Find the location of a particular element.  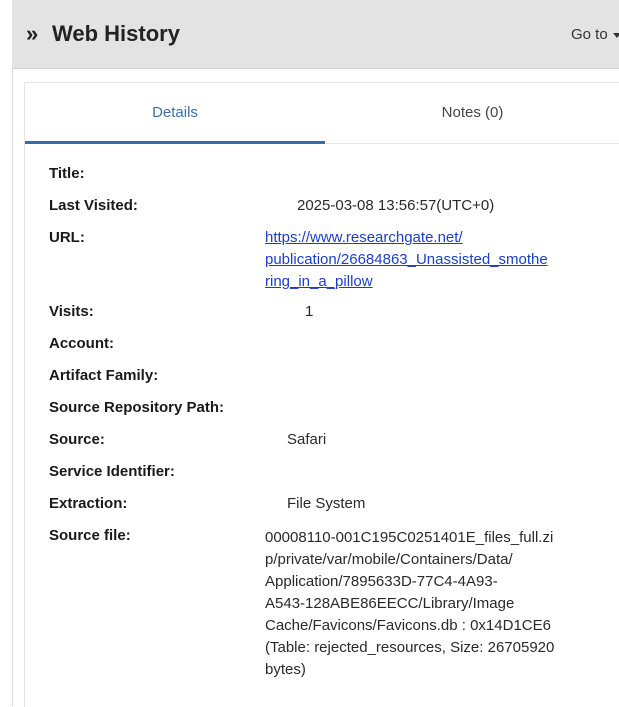

url-line: publication/26684863_Unassisted_smothe is located at coordinates (406, 259).